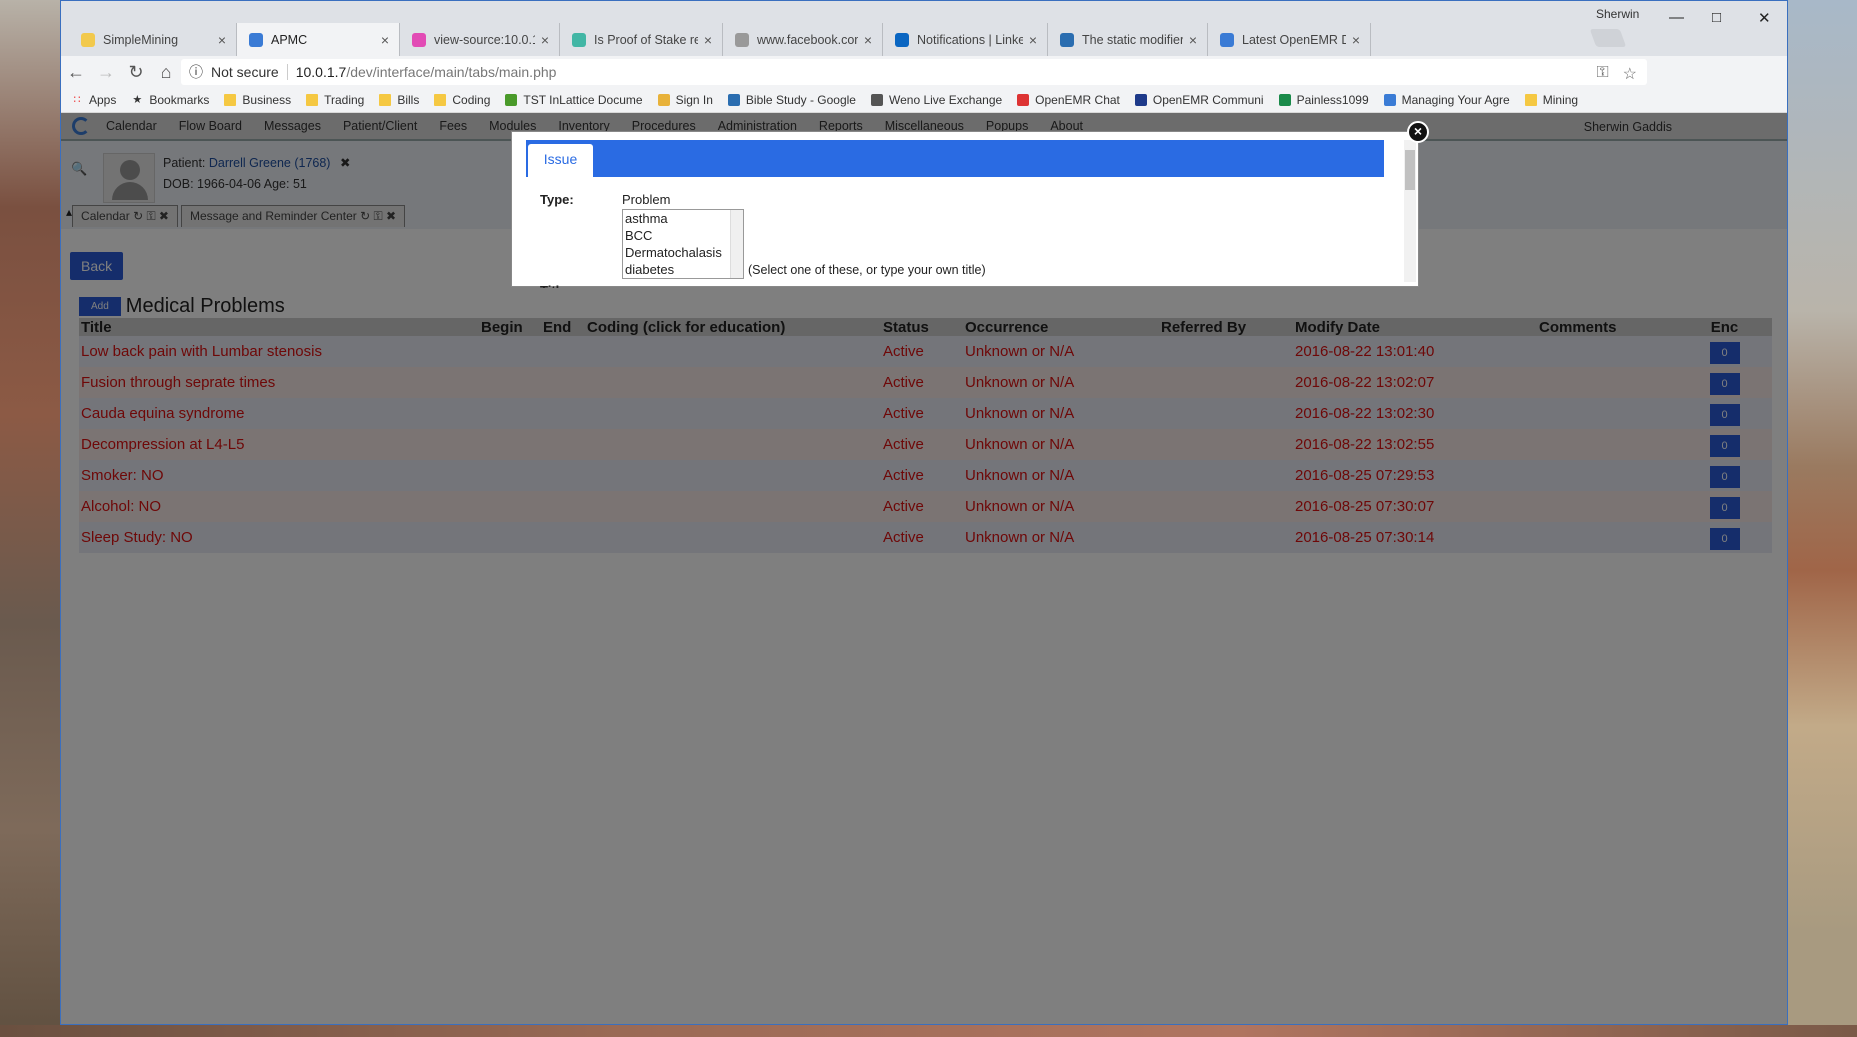 The image size is (1857, 1037). Describe the element at coordinates (1284, 100) in the screenshot. I see `p-icon` at that location.